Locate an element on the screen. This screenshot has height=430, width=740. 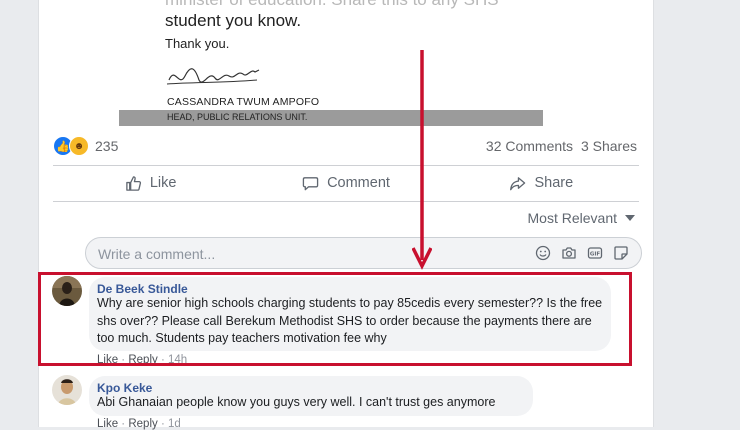
comment-input: Write a comment... GIF is located at coordinates (363, 253).